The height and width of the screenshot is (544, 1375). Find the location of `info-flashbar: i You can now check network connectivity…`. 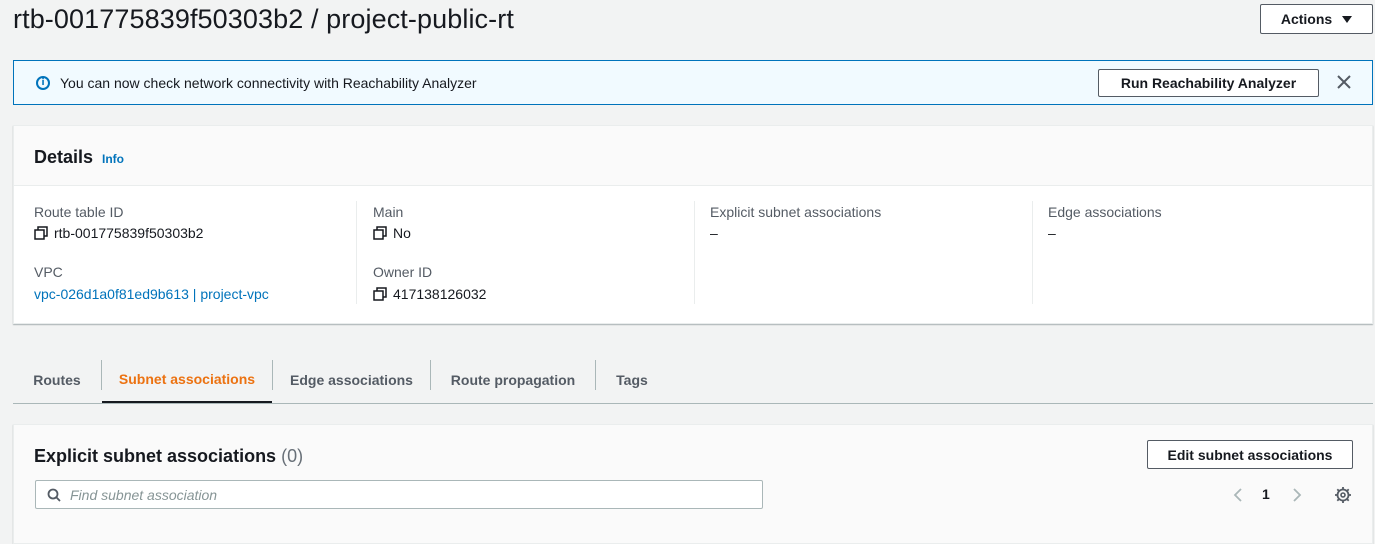

info-flashbar: i You can now check network connectivity… is located at coordinates (693, 82).